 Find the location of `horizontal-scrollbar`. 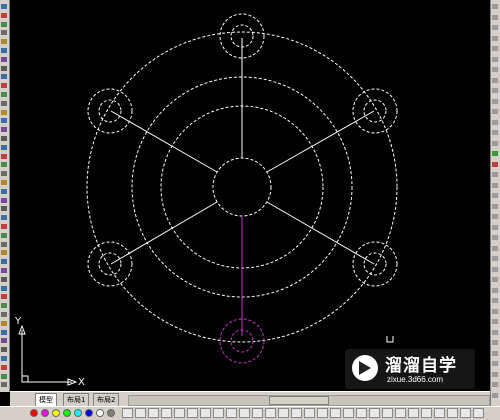

horizontal-scrollbar is located at coordinates (309, 400).